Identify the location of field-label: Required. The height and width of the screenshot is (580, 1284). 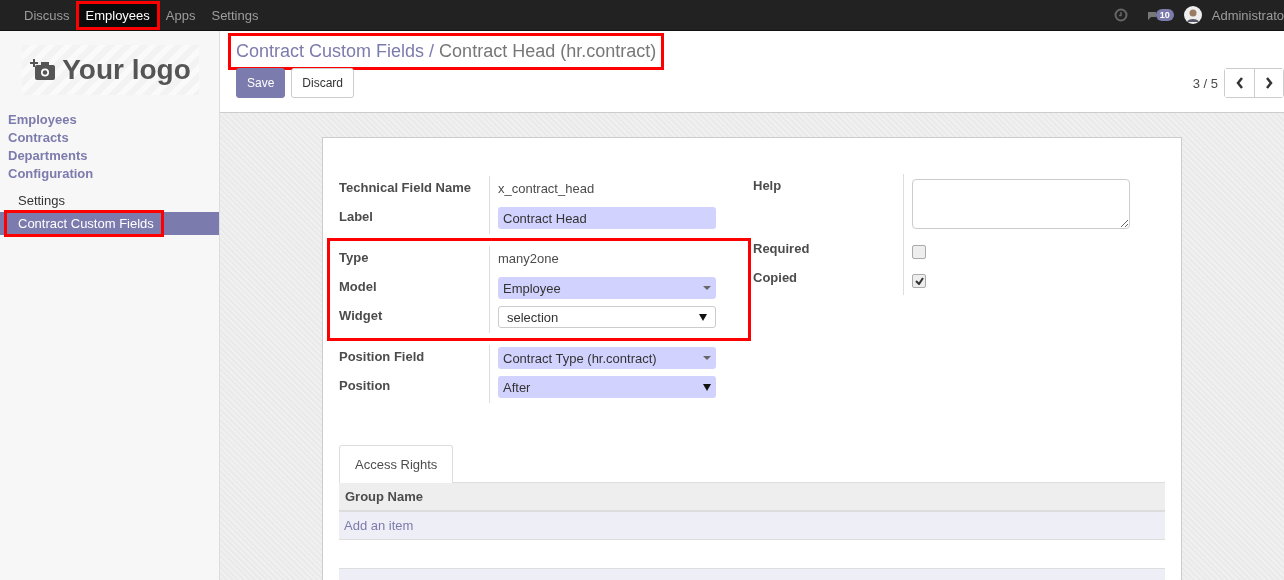
(781, 248).